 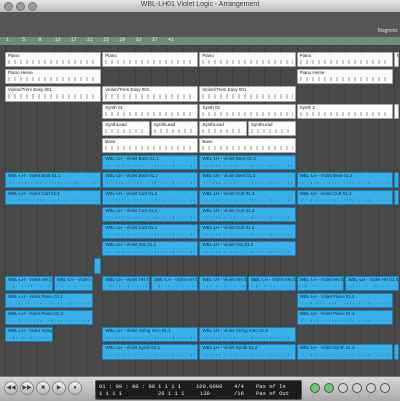 I want to click on bar-ruler: 1 5 9 13 17 21 25 29 33 37 41, so click(x=200, y=41).